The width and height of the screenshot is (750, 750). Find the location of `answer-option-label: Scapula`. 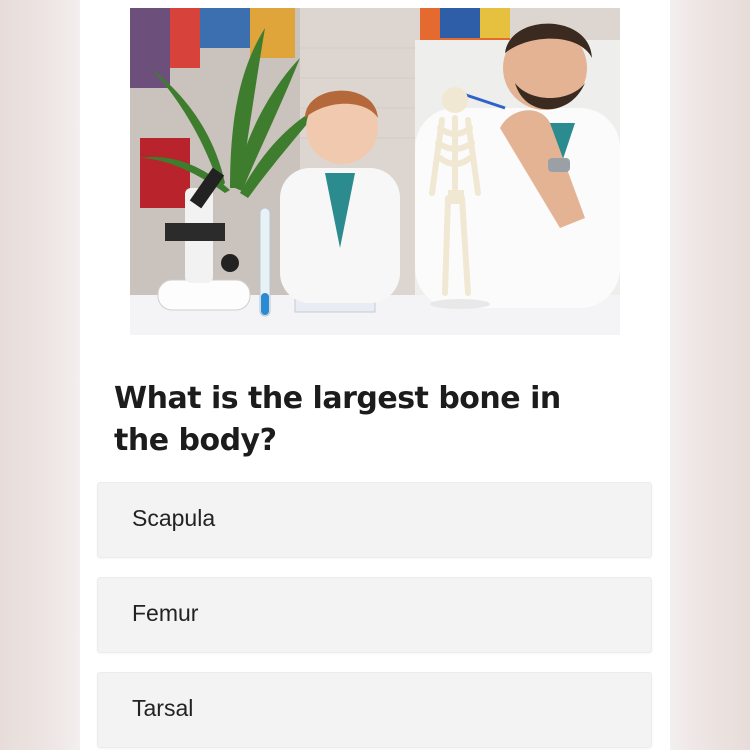

answer-option-label: Scapula is located at coordinates (174, 518).